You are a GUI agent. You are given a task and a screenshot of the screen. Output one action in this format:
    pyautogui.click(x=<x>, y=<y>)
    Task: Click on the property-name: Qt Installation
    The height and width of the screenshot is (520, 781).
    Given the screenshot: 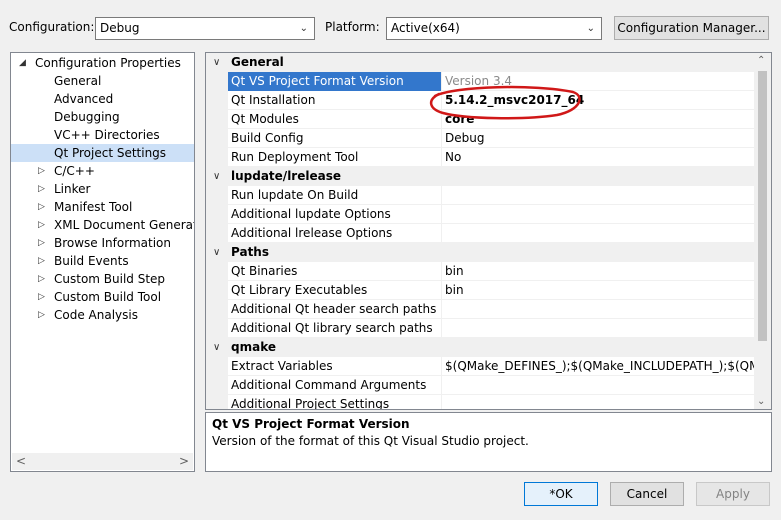 What is the action you would take?
    pyautogui.click(x=273, y=100)
    